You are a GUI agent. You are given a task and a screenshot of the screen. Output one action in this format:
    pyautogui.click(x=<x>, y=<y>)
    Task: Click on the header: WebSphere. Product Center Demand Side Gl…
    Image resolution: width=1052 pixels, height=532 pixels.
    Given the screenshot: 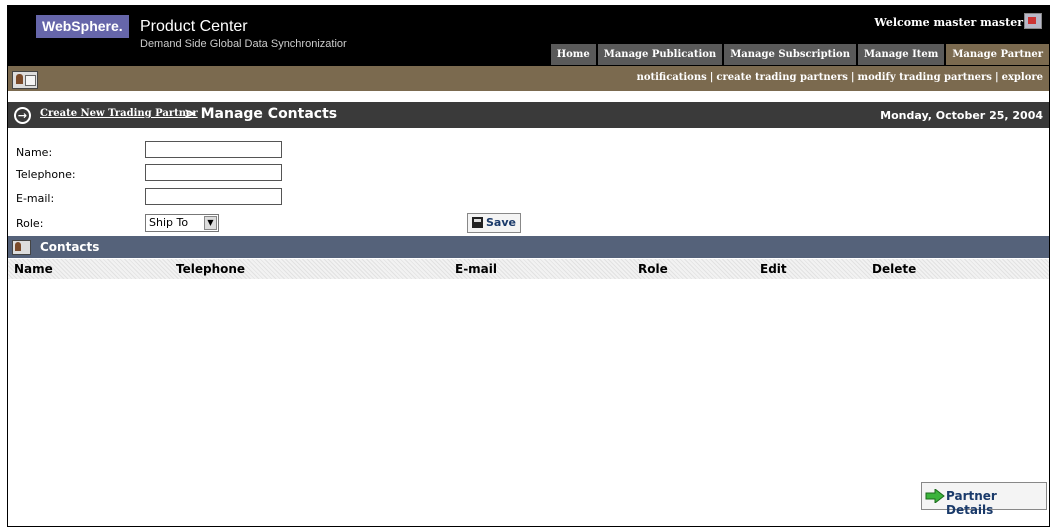 What is the action you would take?
    pyautogui.click(x=528, y=36)
    